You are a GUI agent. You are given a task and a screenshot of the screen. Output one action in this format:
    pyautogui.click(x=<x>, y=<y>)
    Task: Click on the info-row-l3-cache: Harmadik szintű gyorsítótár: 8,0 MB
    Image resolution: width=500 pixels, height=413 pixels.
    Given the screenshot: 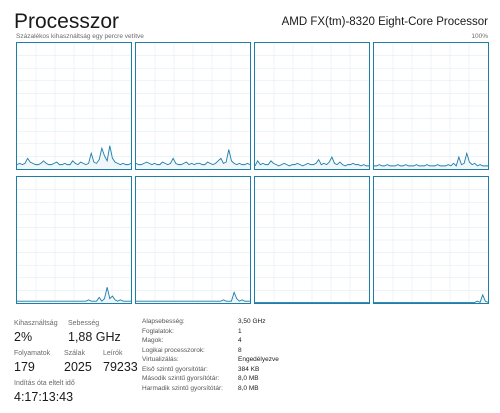 What is the action you would take?
    pyautogui.click(x=222, y=390)
    